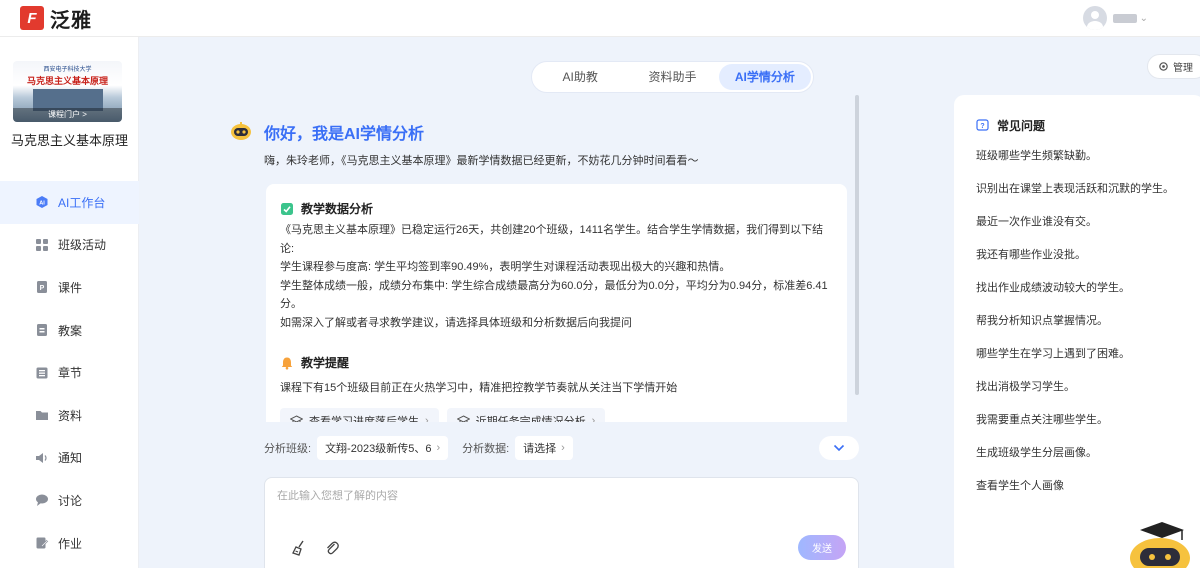  I want to click on course-portal-link: 课程门户 >, so click(67, 115).